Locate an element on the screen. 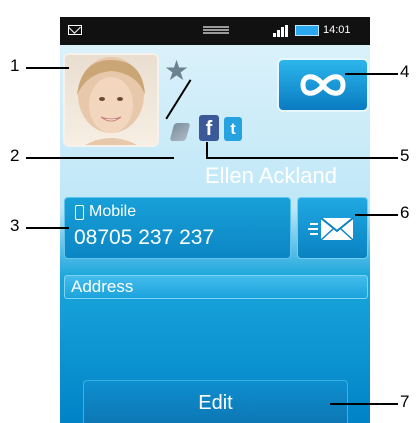 This screenshot has height=423, width=419. drag-handle-icon is located at coordinates (216, 30).